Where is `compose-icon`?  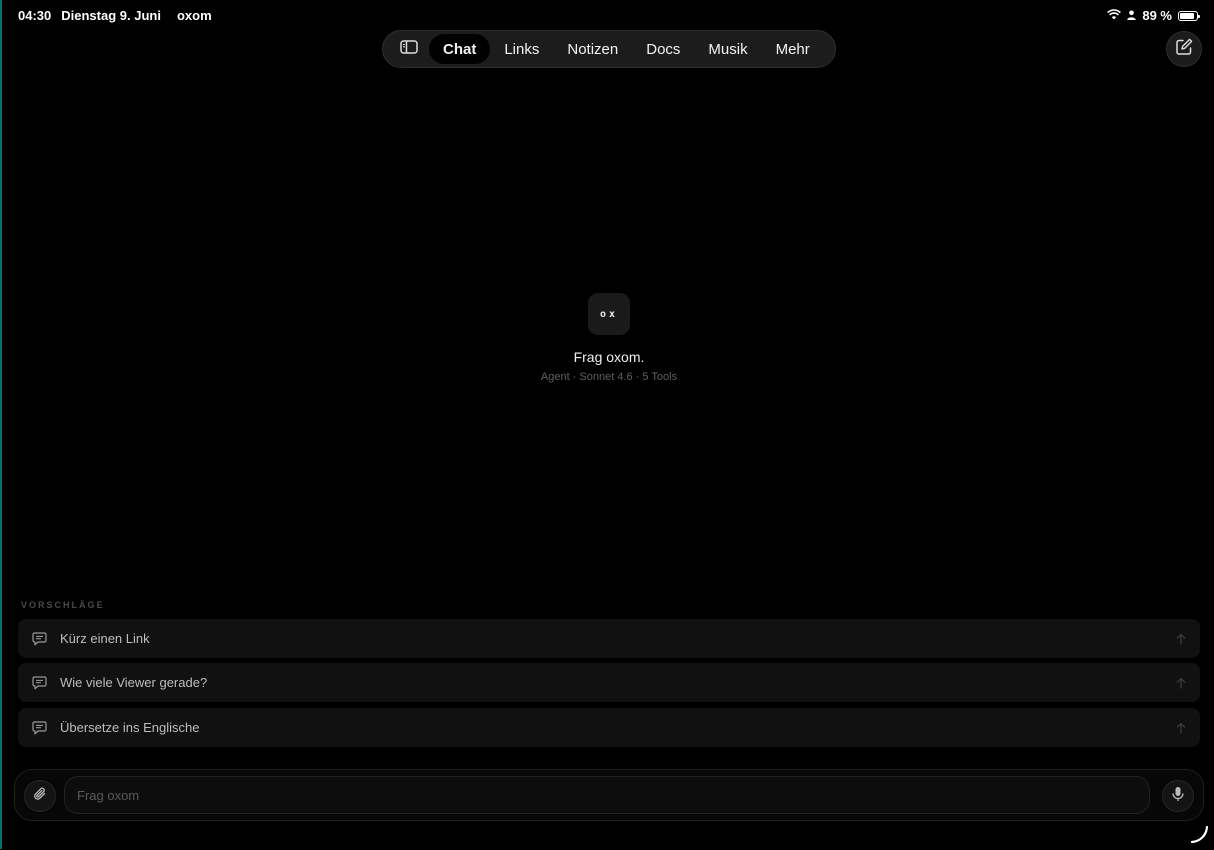 compose-icon is located at coordinates (1184, 49).